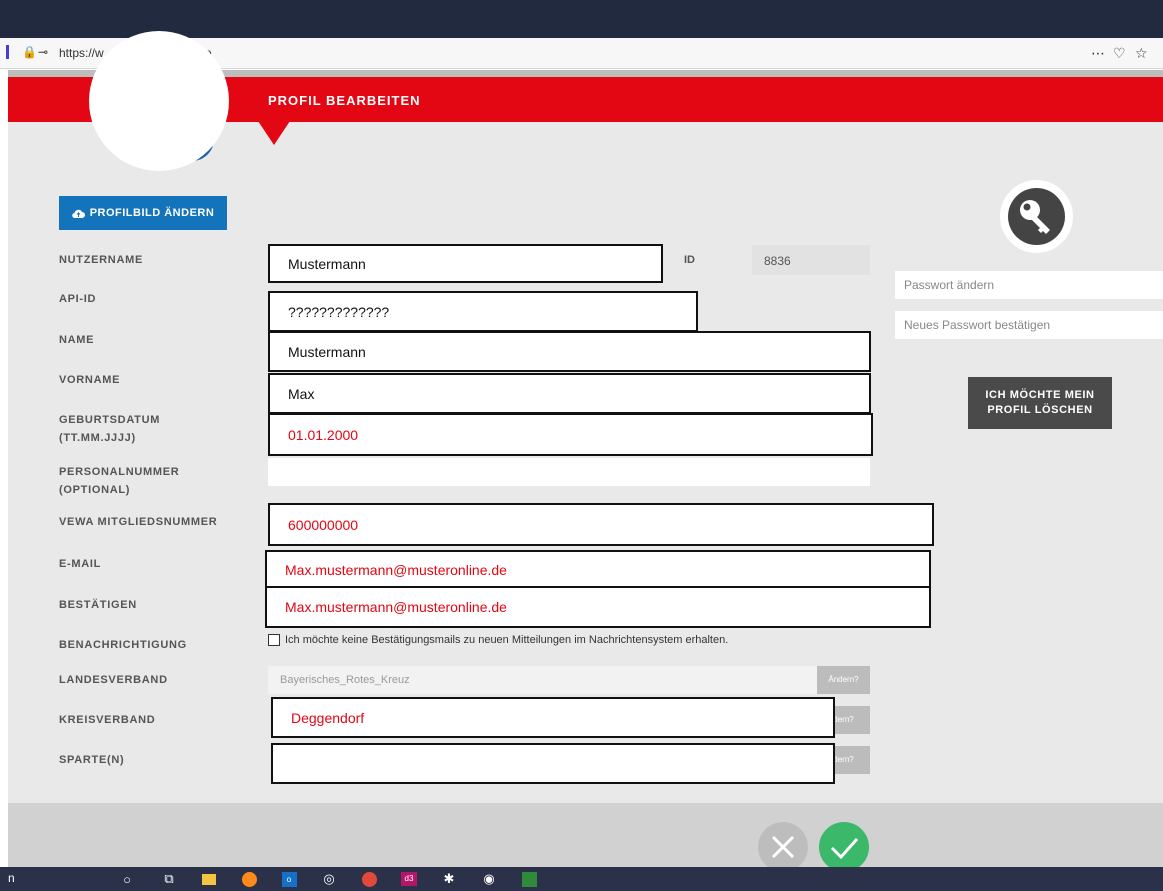 The height and width of the screenshot is (891, 1163). Describe the element at coordinates (1036, 216) in the screenshot. I see `key-icon` at that location.